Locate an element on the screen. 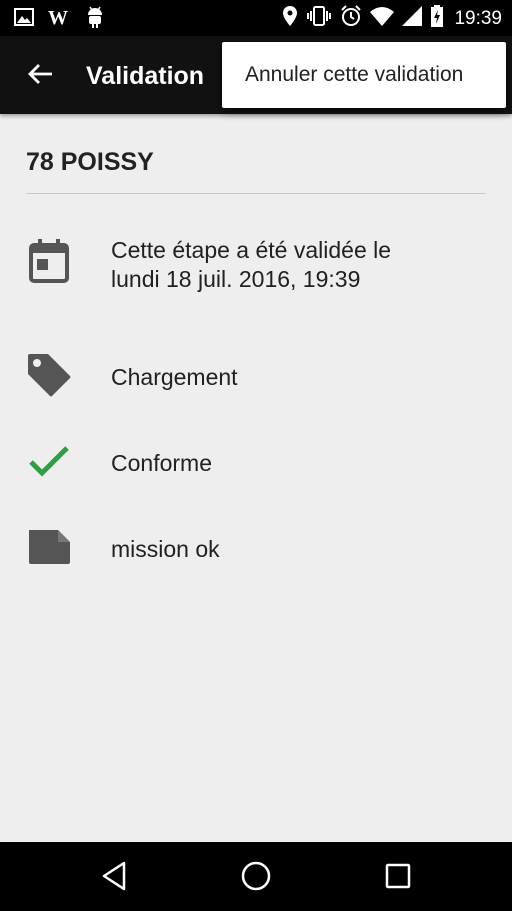  wifi-icon is located at coordinates (382, 18).